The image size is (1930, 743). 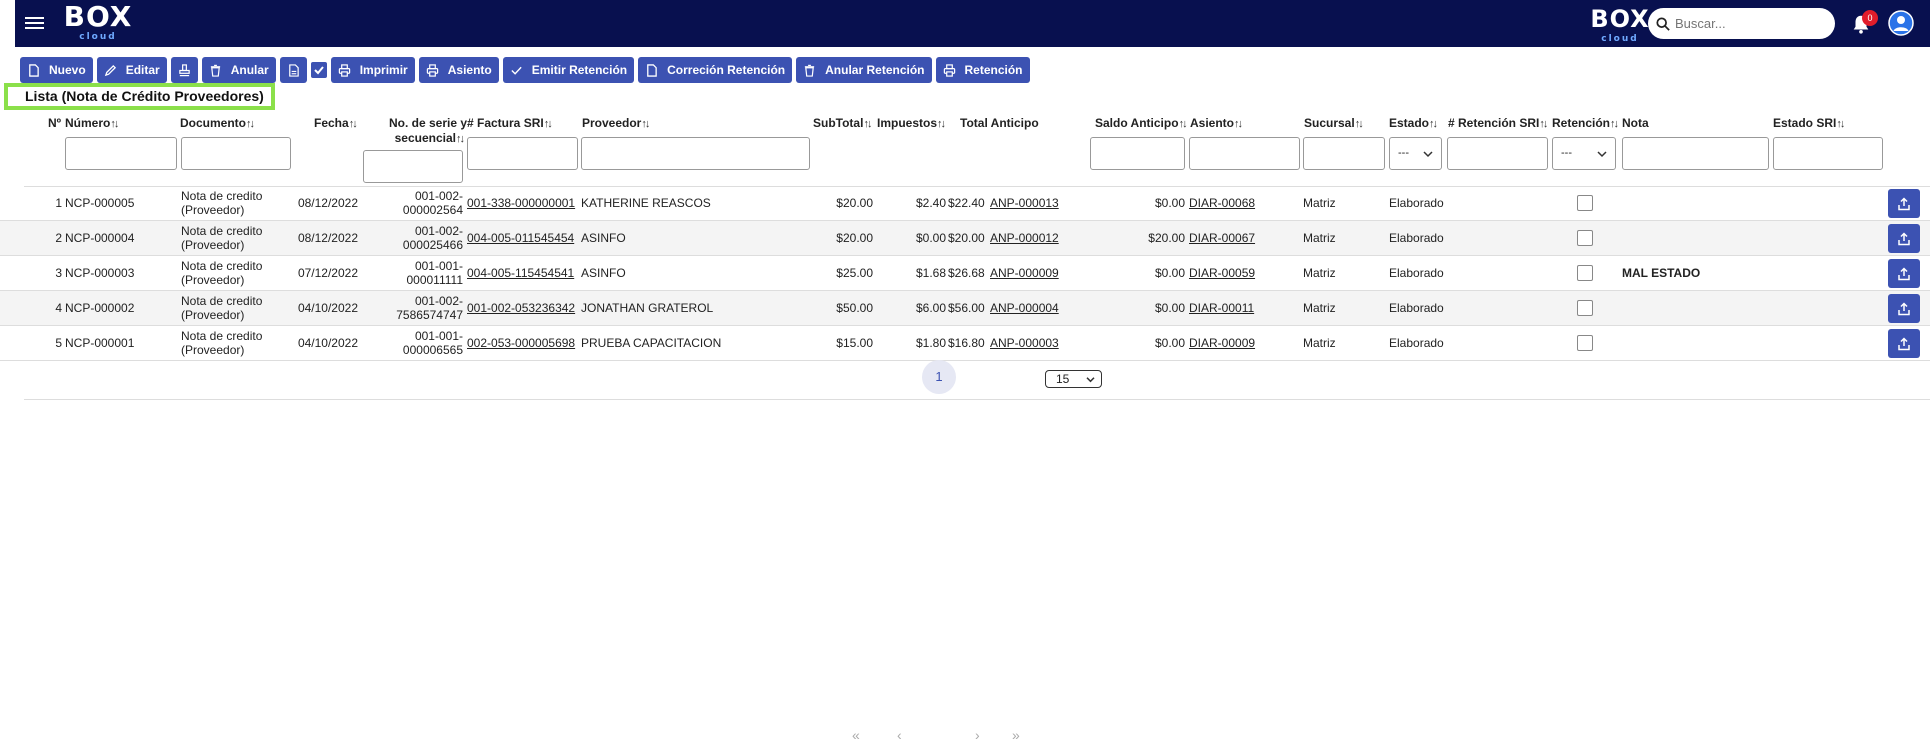 What do you see at coordinates (1750, 23) in the screenshot?
I see `search-input` at bounding box center [1750, 23].